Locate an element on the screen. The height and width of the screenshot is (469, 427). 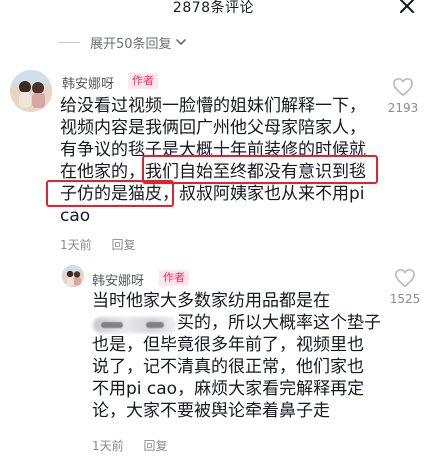
like-button: 2193 is located at coordinates (403, 96).